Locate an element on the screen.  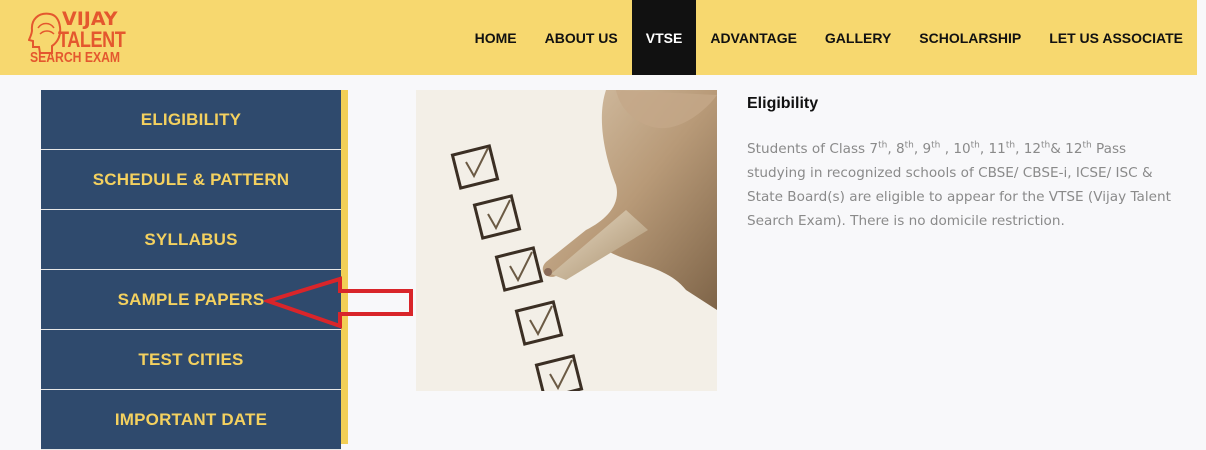
para-text-7: & 12 is located at coordinates (1066, 149).